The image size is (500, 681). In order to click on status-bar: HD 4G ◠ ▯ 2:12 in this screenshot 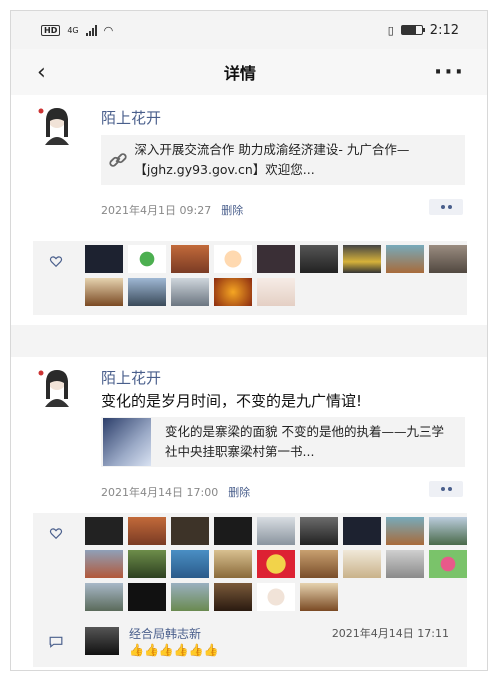, I will do `click(249, 30)`.